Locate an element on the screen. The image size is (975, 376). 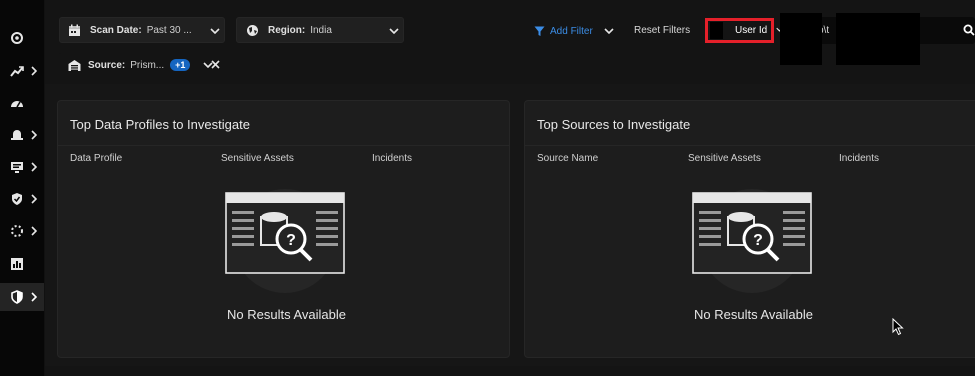
sidebar-item-gauge is located at coordinates (22, 103).